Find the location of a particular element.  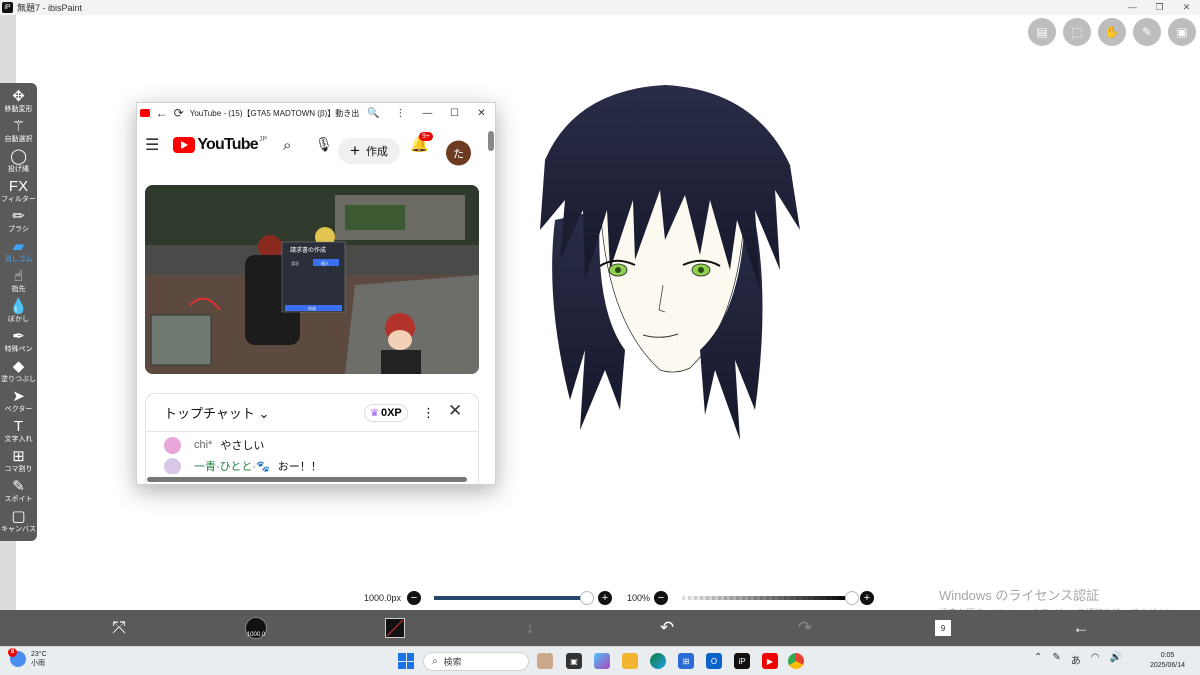

volume-icon: 🔊 is located at coordinates (1116, 659).